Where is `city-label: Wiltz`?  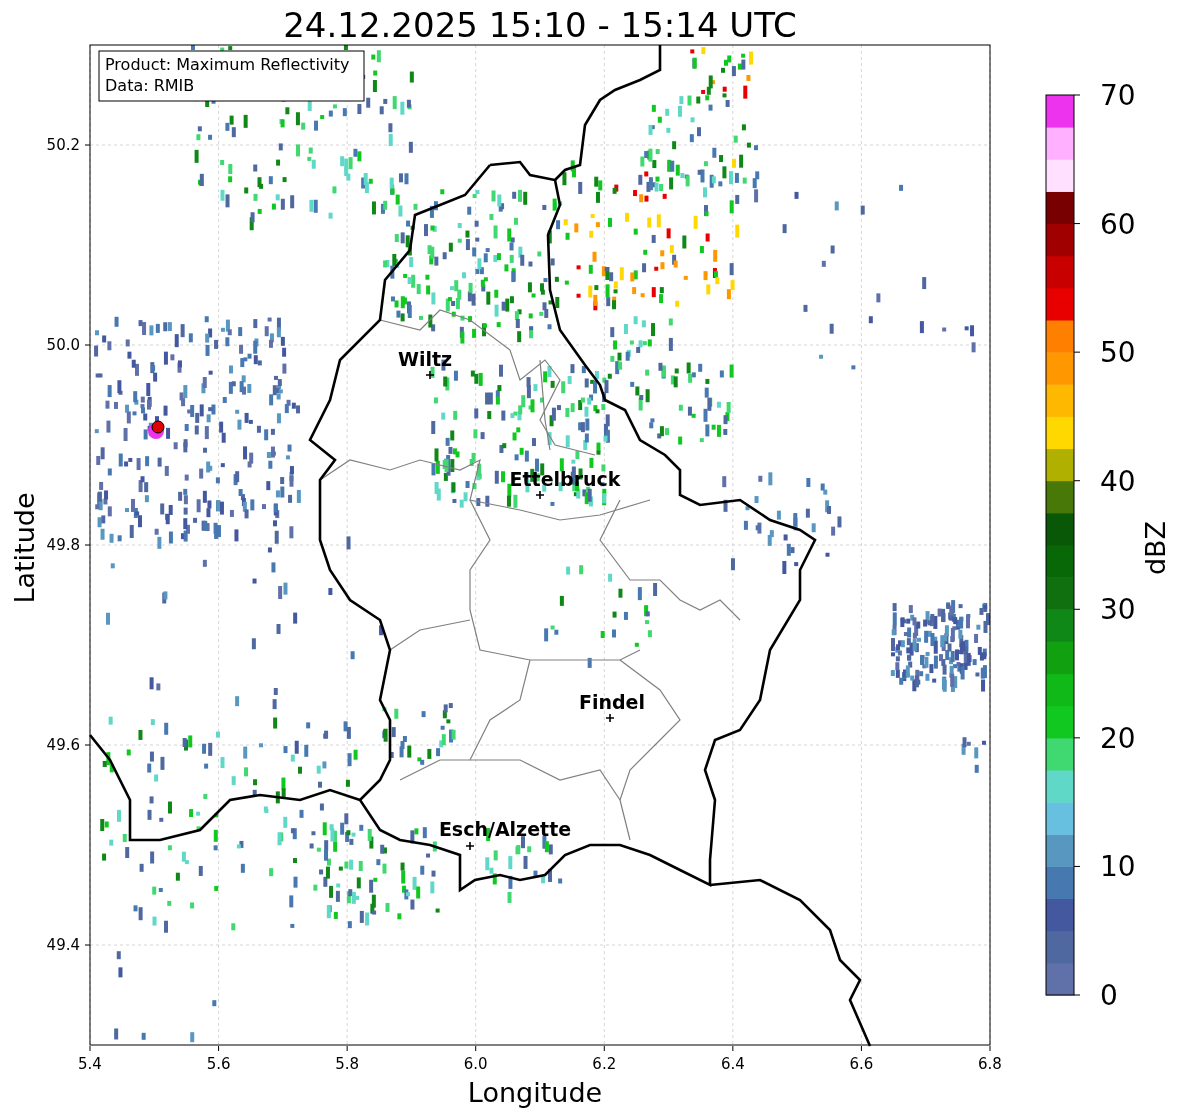 city-label: Wiltz is located at coordinates (425, 359).